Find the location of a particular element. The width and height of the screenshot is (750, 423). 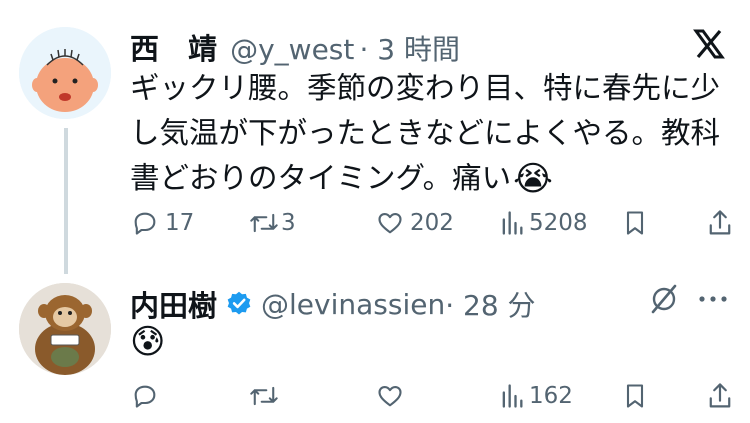

timestamp: · 28 分 is located at coordinates (490, 304).